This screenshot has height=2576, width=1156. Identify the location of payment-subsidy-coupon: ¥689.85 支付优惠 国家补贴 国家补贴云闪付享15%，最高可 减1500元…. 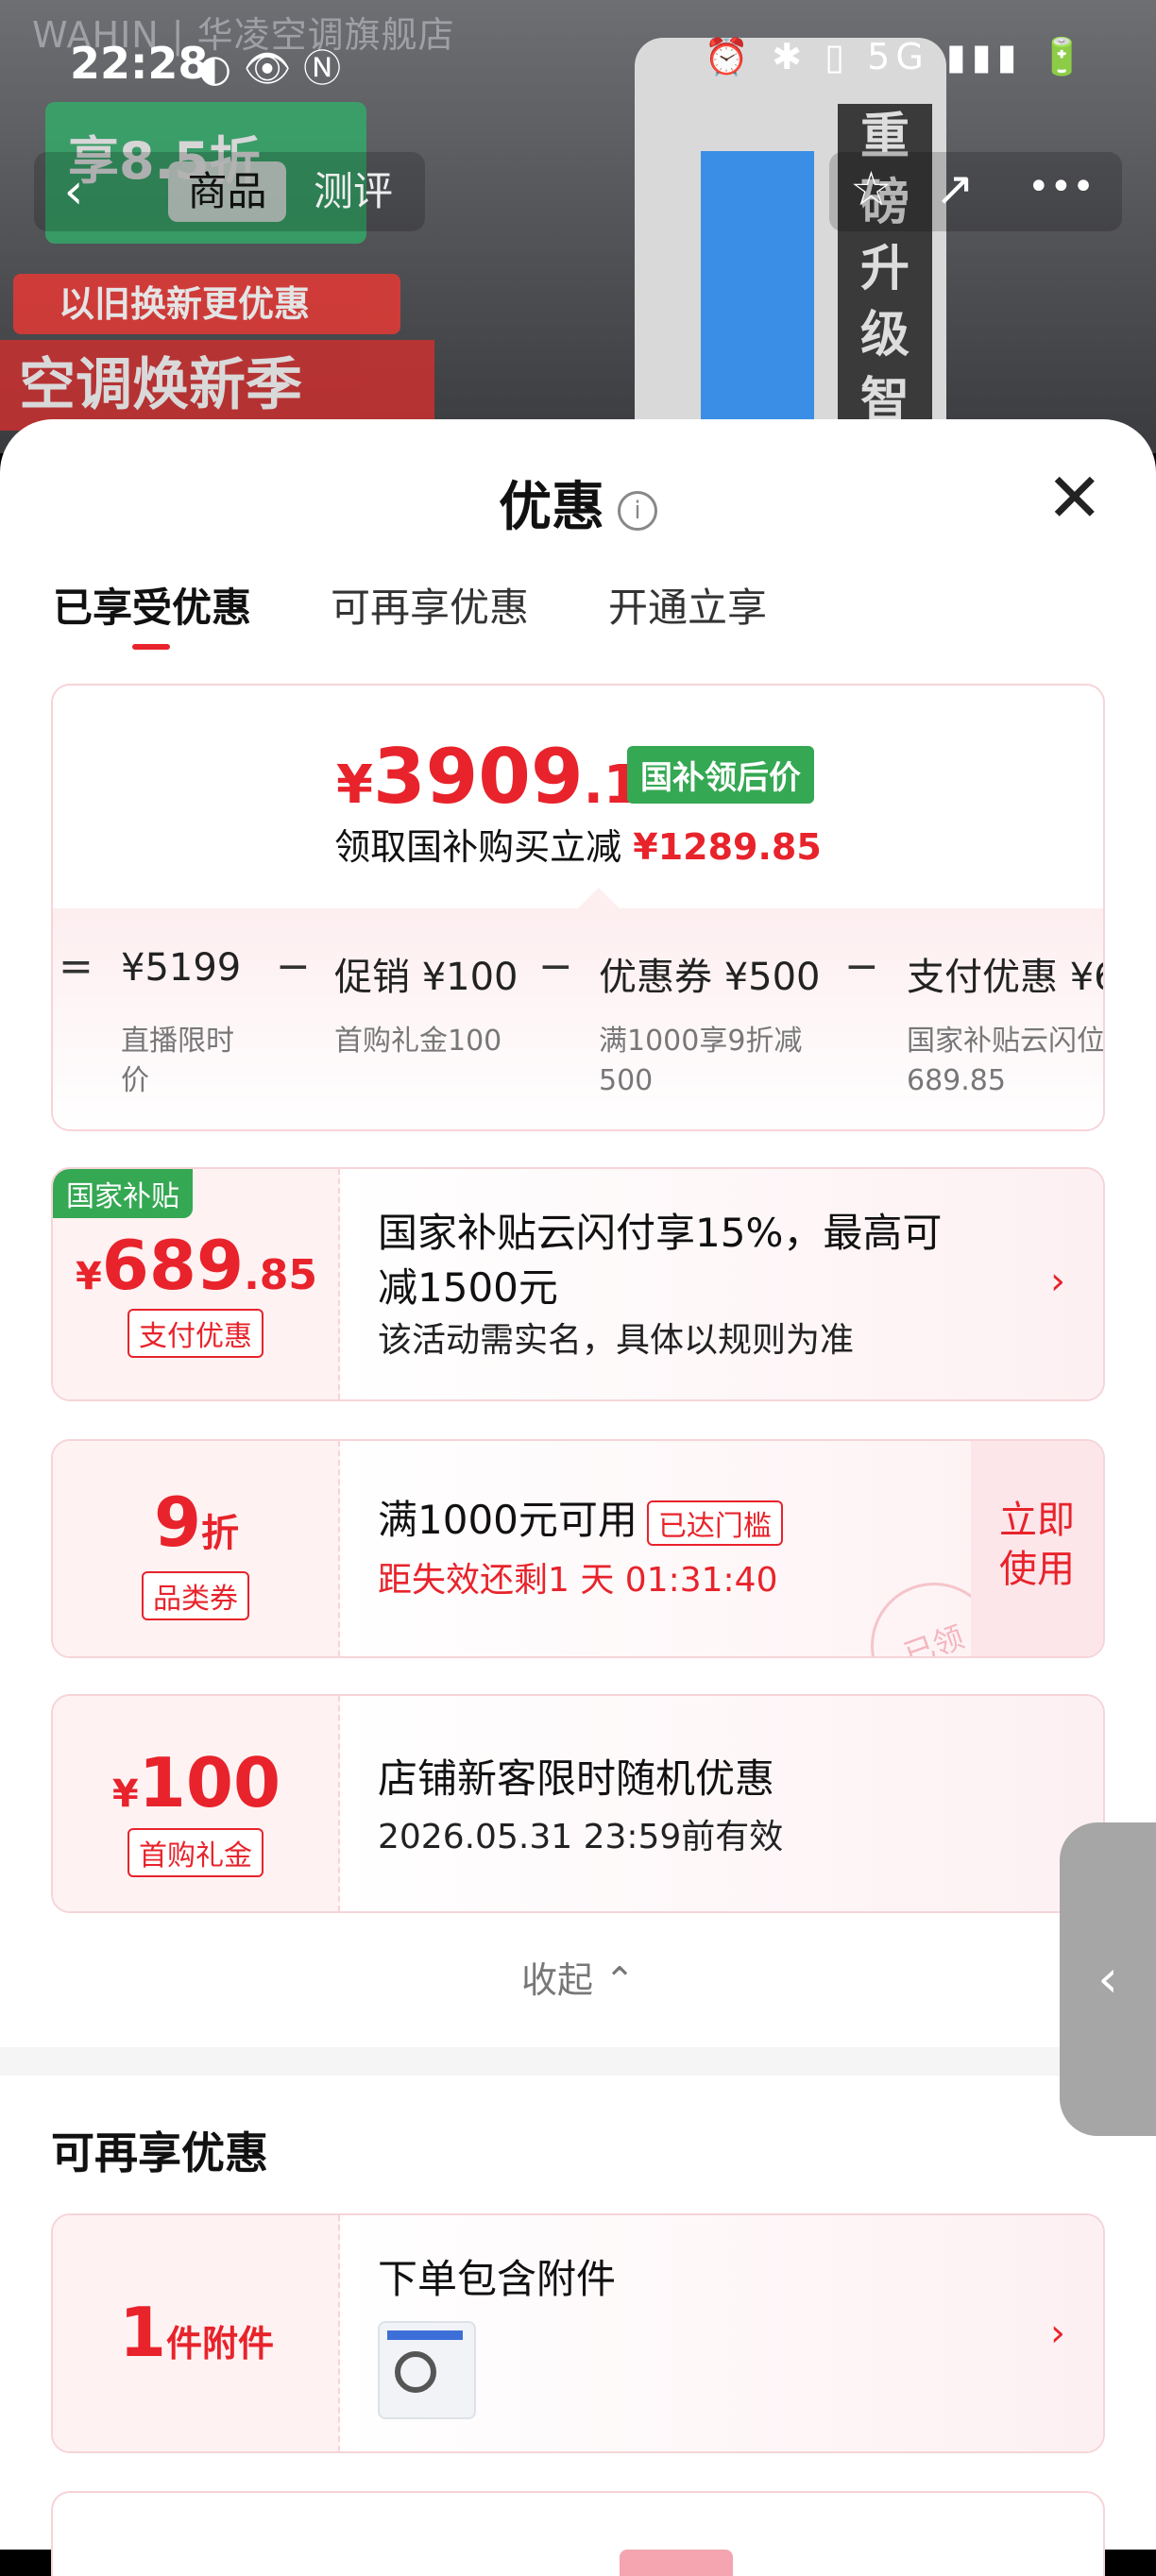
(578, 1284).